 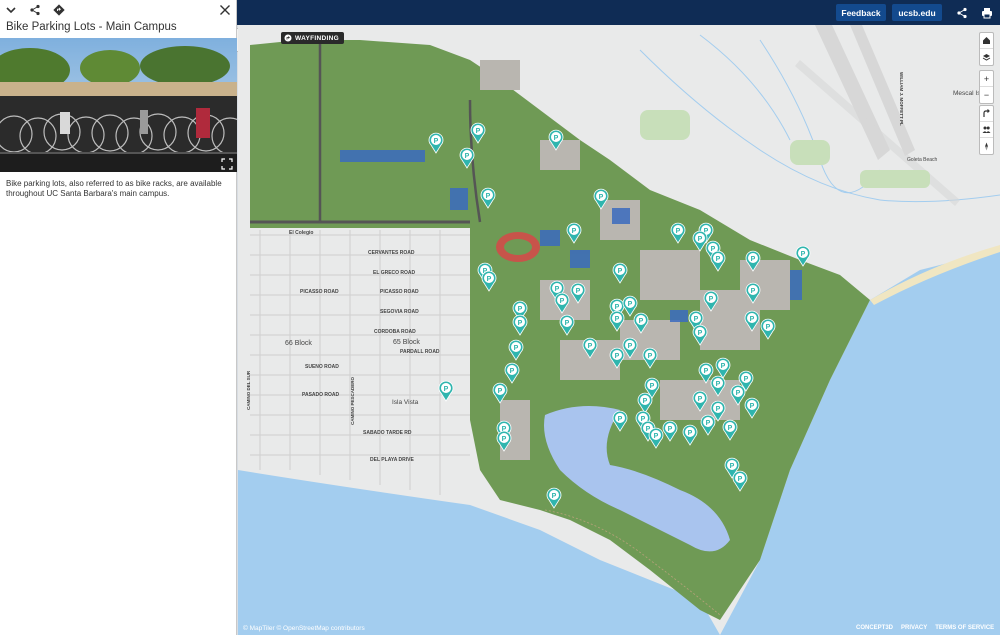 What do you see at coordinates (394, 273) in the screenshot?
I see `map-label-el-greco: EL GRECO ROAD` at bounding box center [394, 273].